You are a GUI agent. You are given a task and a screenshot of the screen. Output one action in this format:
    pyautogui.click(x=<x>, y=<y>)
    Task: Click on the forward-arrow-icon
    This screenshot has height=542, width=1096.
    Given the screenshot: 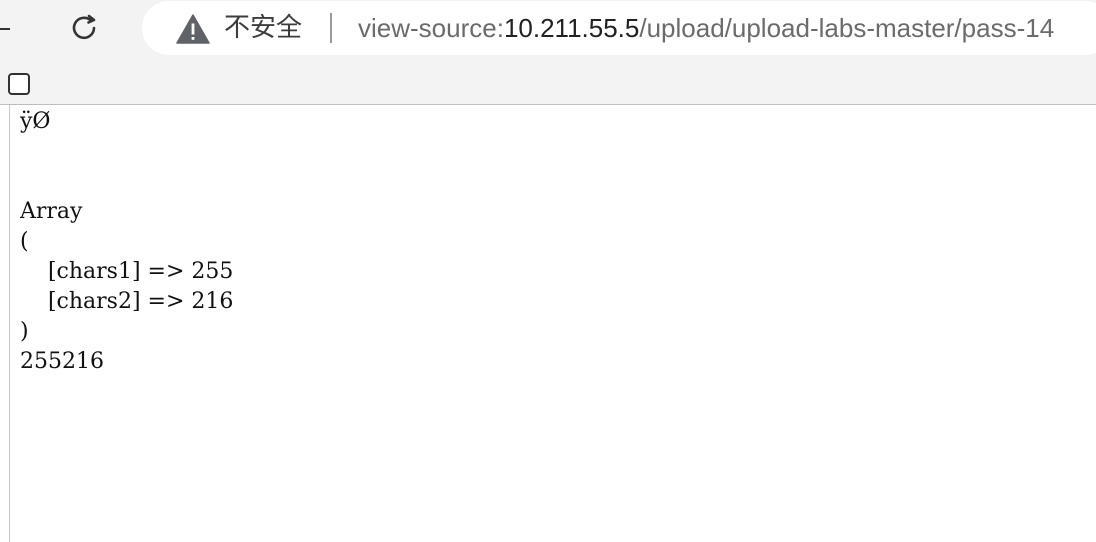 What is the action you would take?
    pyautogui.click(x=5, y=29)
    